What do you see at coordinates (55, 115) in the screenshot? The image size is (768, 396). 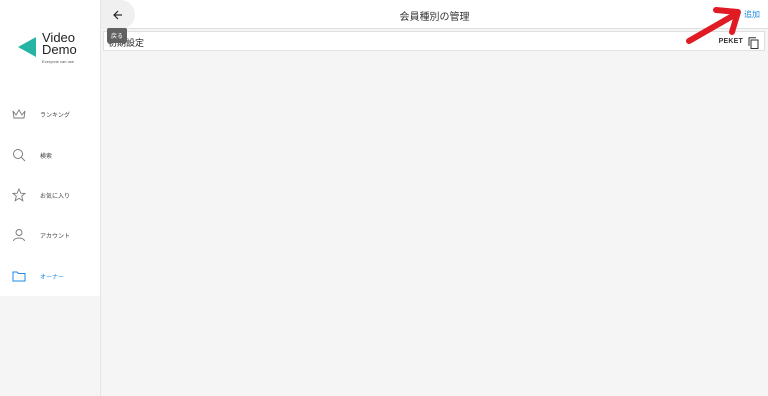 I see `sidebar-item-label: ランキング` at bounding box center [55, 115].